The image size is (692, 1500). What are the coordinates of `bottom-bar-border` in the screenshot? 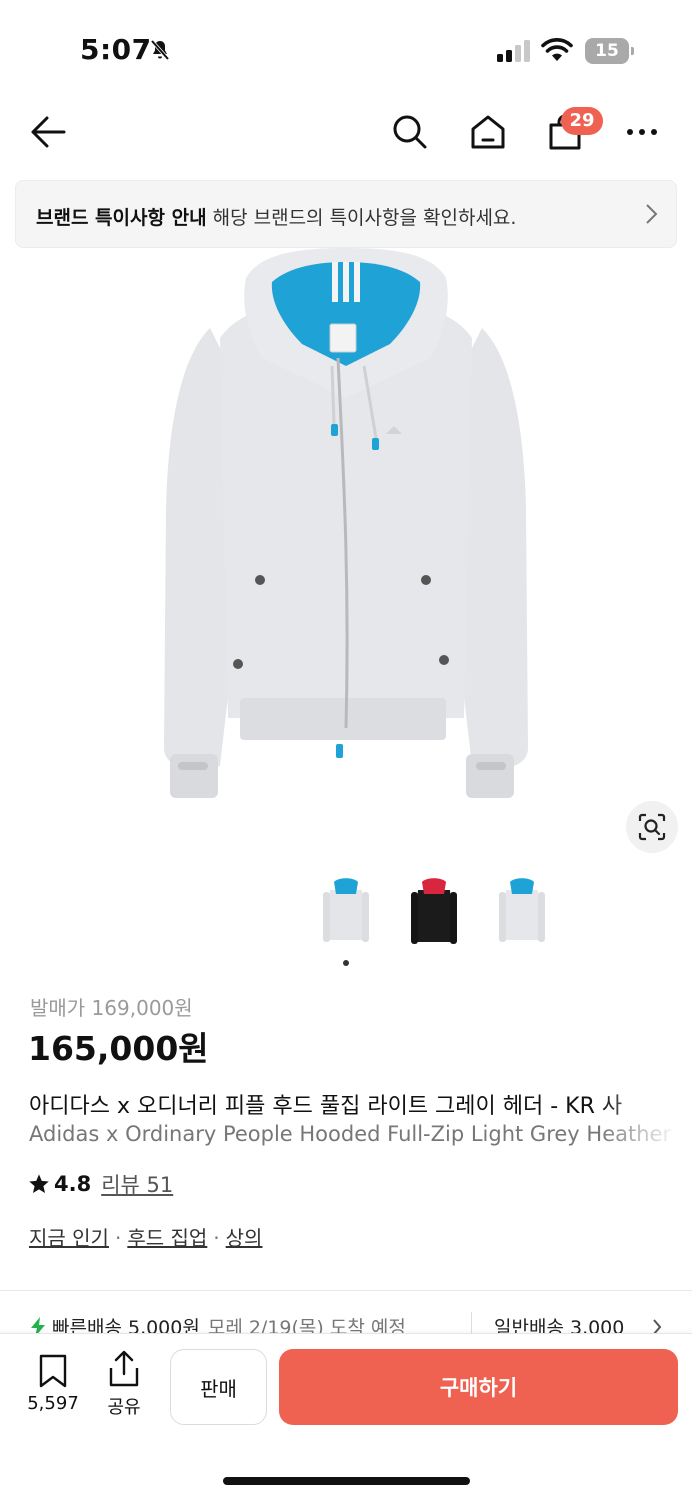 It's located at (346, 1333).